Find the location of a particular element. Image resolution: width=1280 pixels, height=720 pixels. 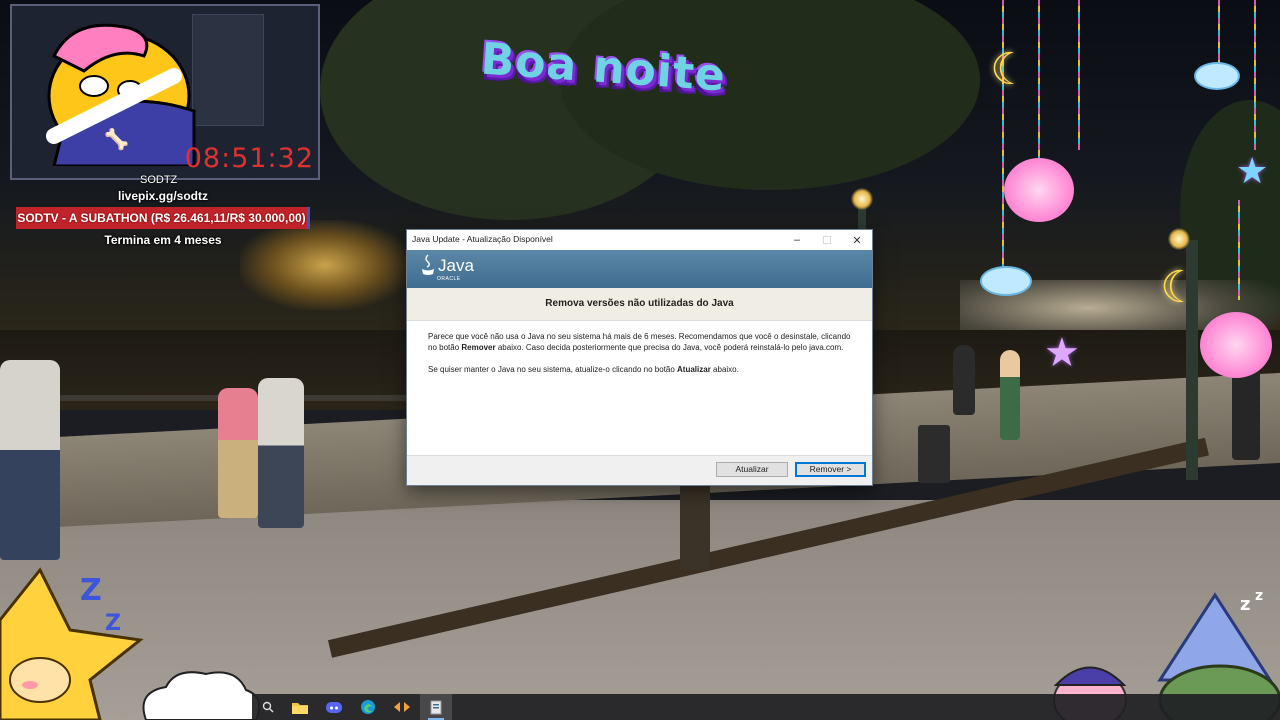

dialog-title: Java Update - Atualização Disponível is located at coordinates (482, 239).